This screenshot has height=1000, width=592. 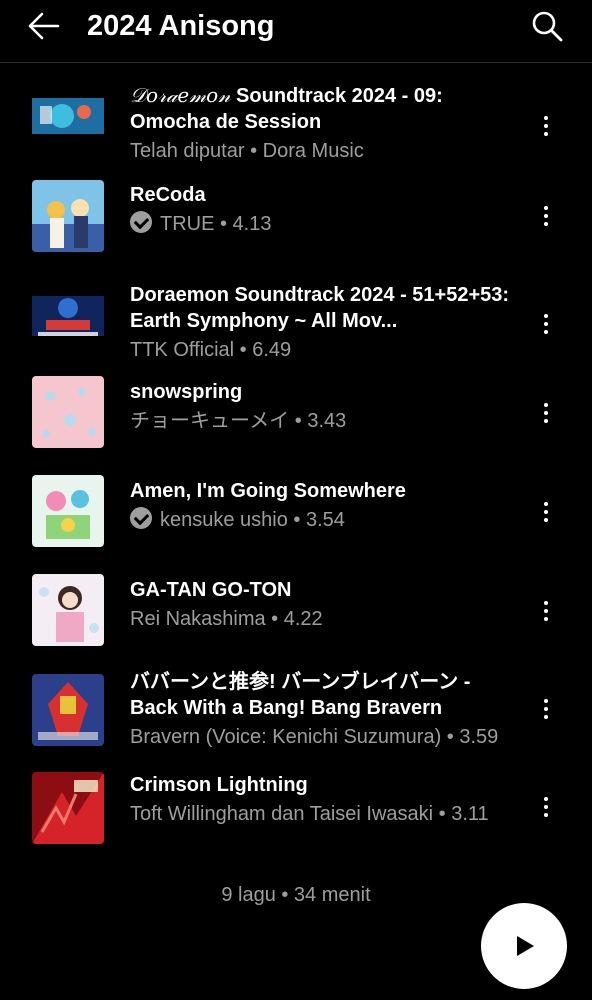 What do you see at coordinates (219, 785) in the screenshot?
I see `song-title: Crimson Lightning` at bounding box center [219, 785].